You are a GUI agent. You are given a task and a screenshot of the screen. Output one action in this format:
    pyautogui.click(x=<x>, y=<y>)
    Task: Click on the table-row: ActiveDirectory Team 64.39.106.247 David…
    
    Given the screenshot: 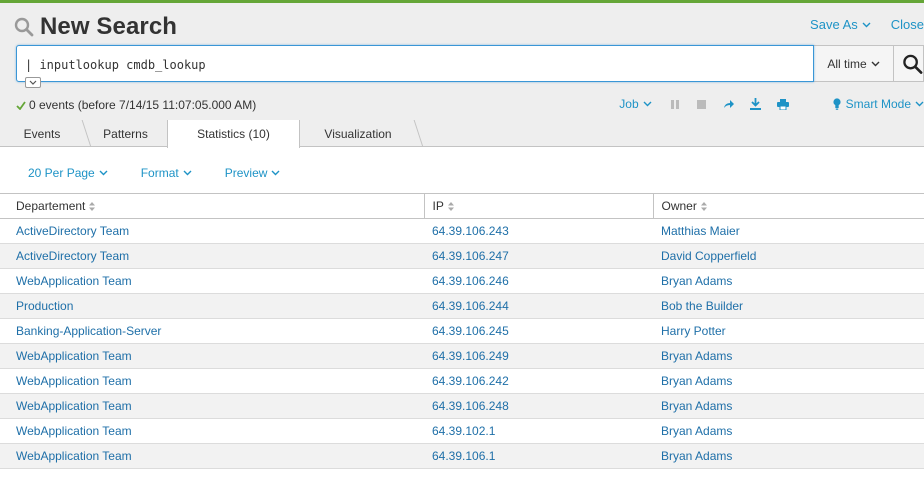 What is the action you would take?
    pyautogui.click(x=462, y=256)
    